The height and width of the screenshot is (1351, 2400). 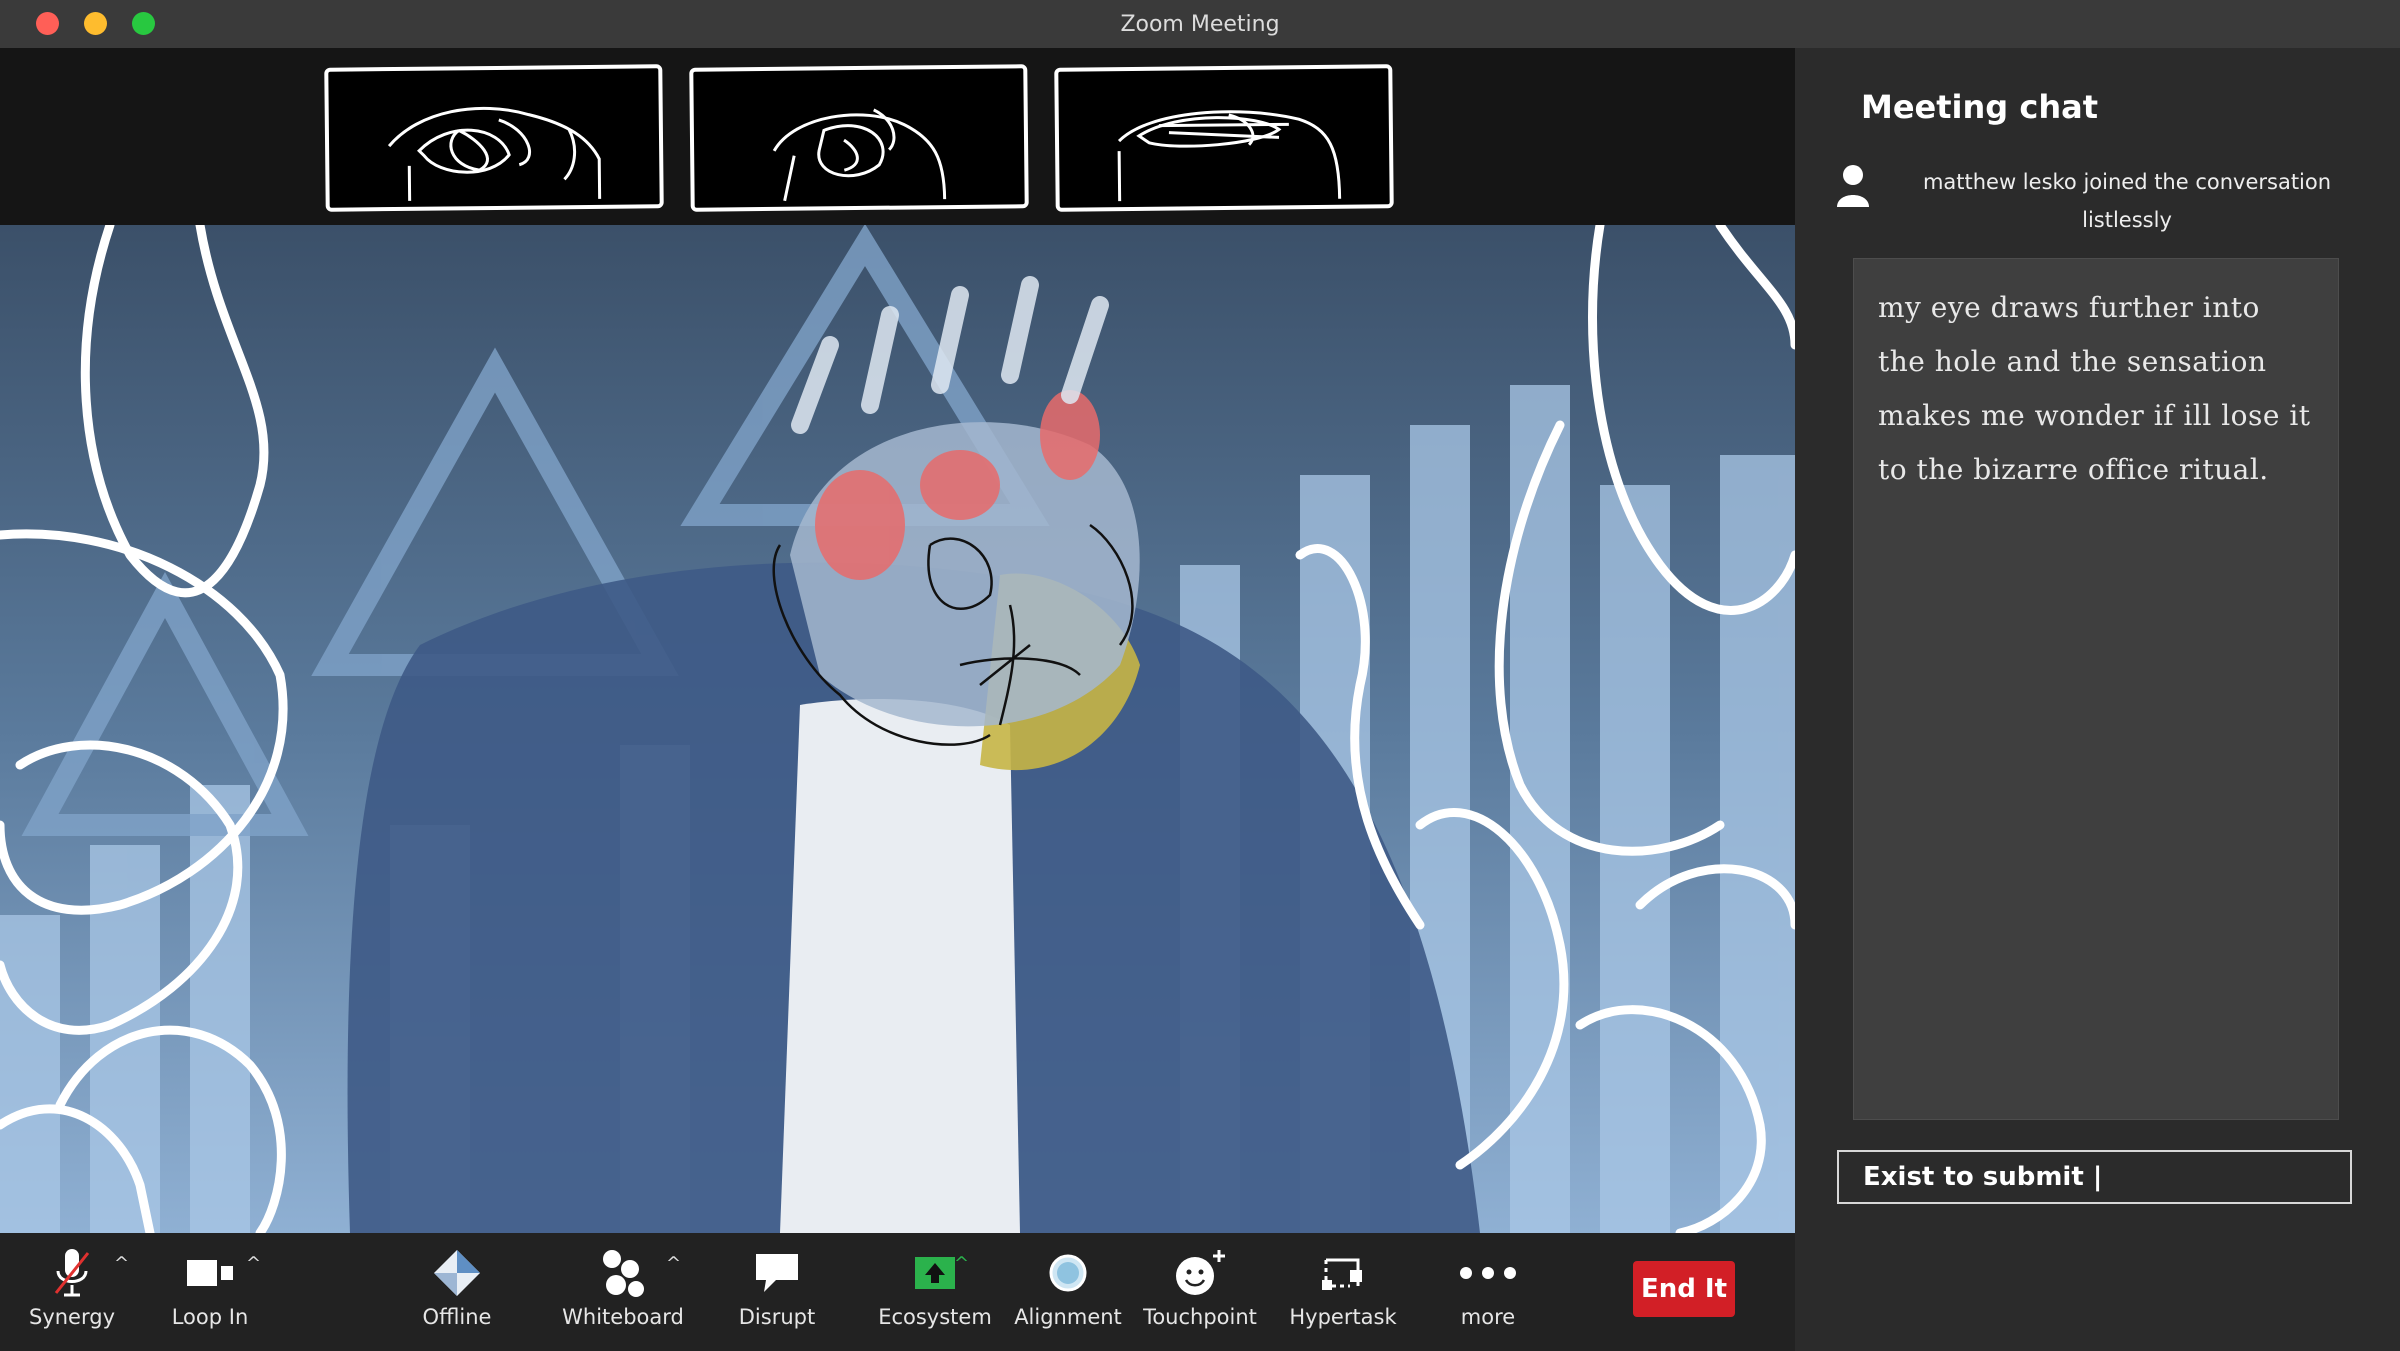 I want to click on person-icon, so click(x=1853, y=186).